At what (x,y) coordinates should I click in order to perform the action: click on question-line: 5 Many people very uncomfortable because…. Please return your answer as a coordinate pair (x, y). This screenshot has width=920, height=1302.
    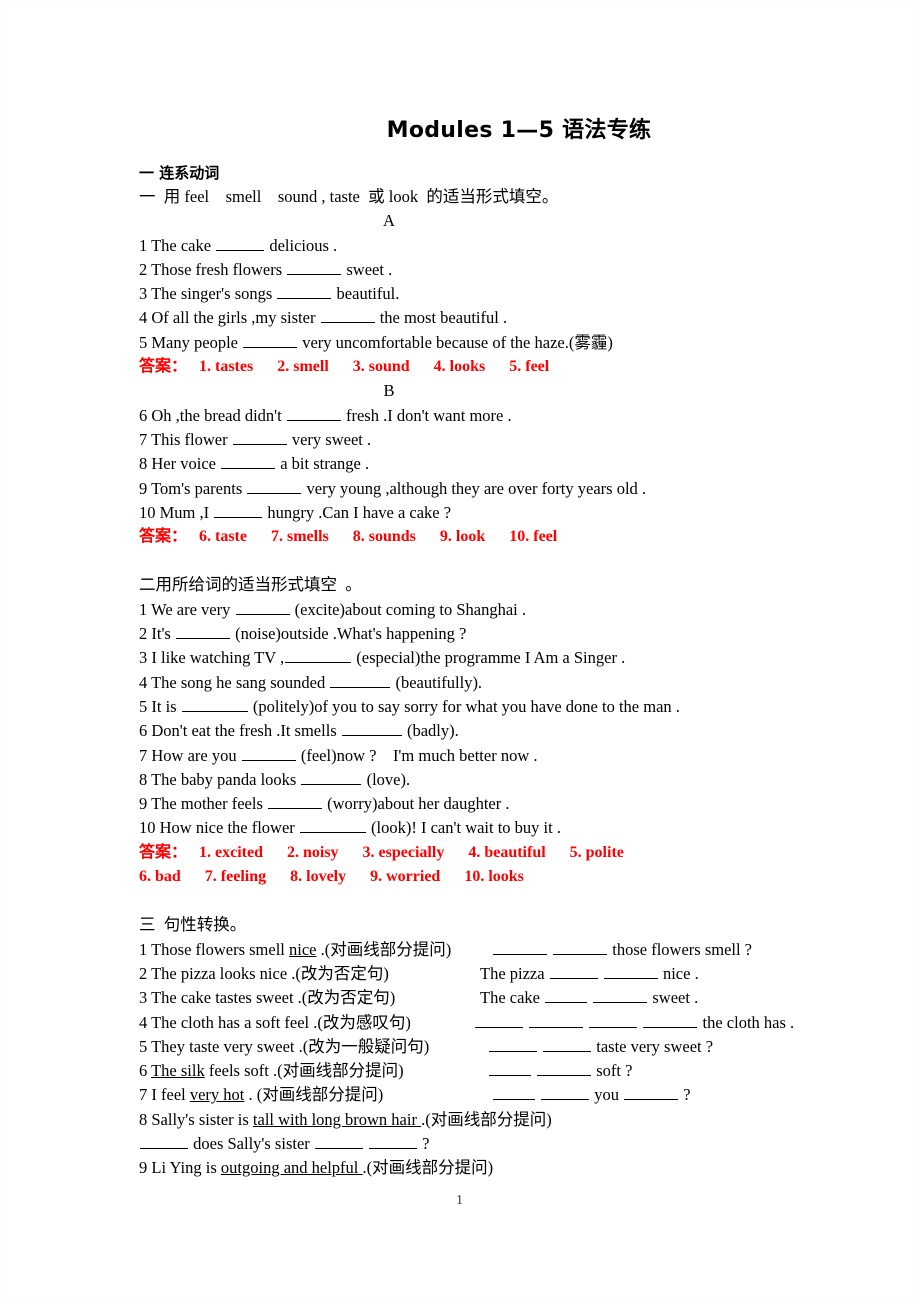
    Looking at the image, I should click on (489, 343).